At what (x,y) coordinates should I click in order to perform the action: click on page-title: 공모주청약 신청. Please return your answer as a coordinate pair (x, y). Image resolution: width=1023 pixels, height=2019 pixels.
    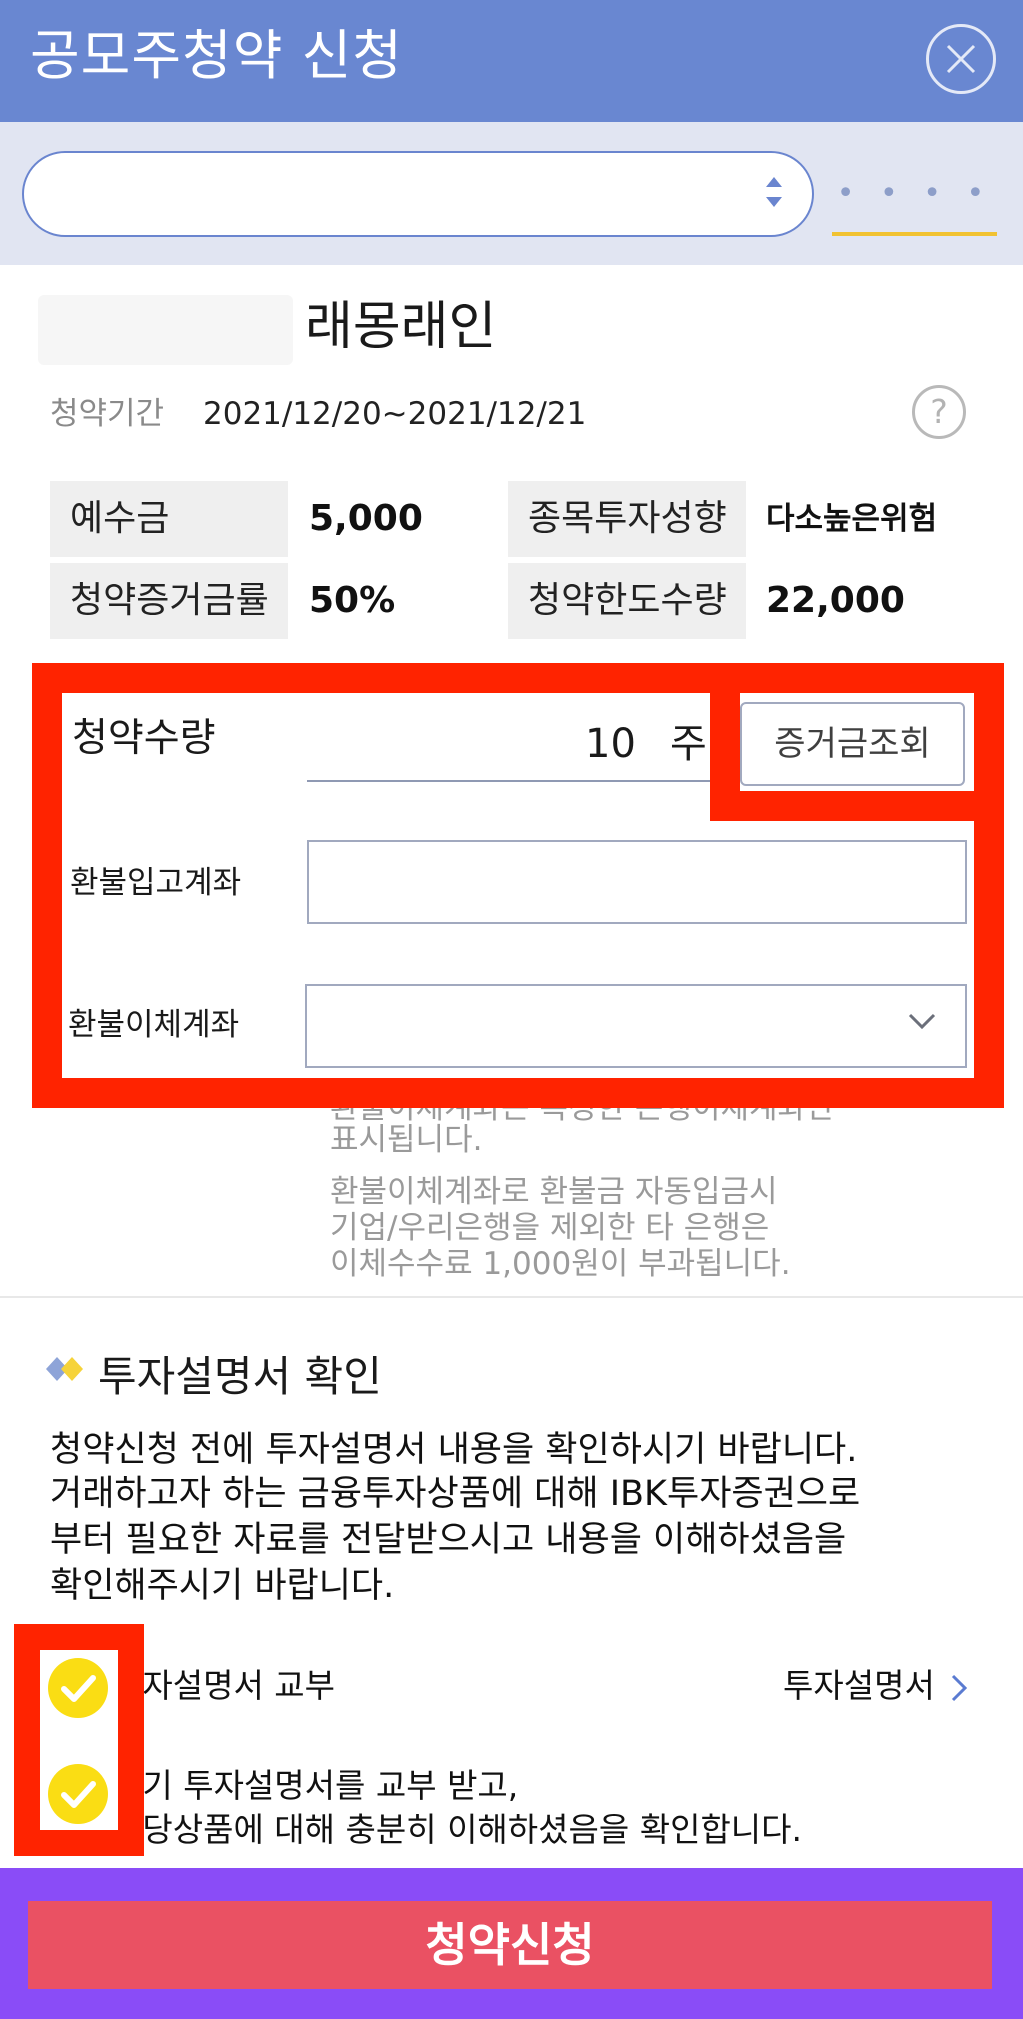
    Looking at the image, I should click on (216, 55).